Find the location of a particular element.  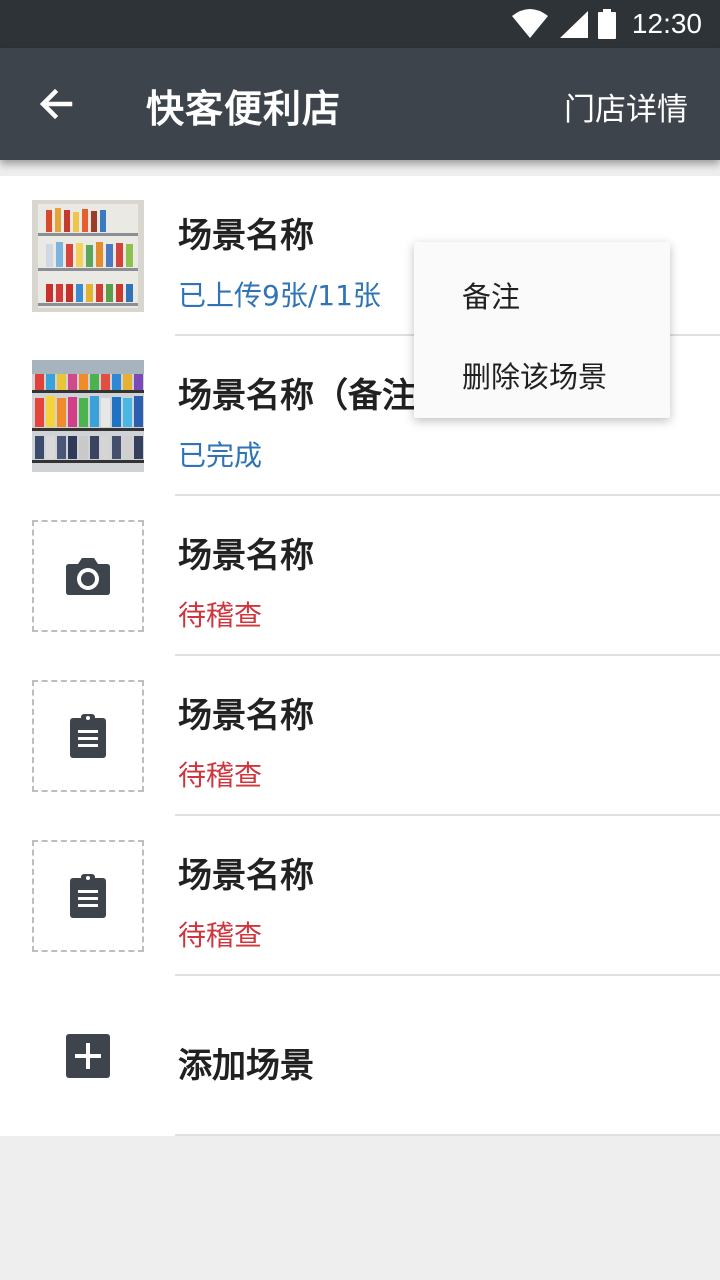

add-scene-icon-wrap is located at coordinates (88, 1056).